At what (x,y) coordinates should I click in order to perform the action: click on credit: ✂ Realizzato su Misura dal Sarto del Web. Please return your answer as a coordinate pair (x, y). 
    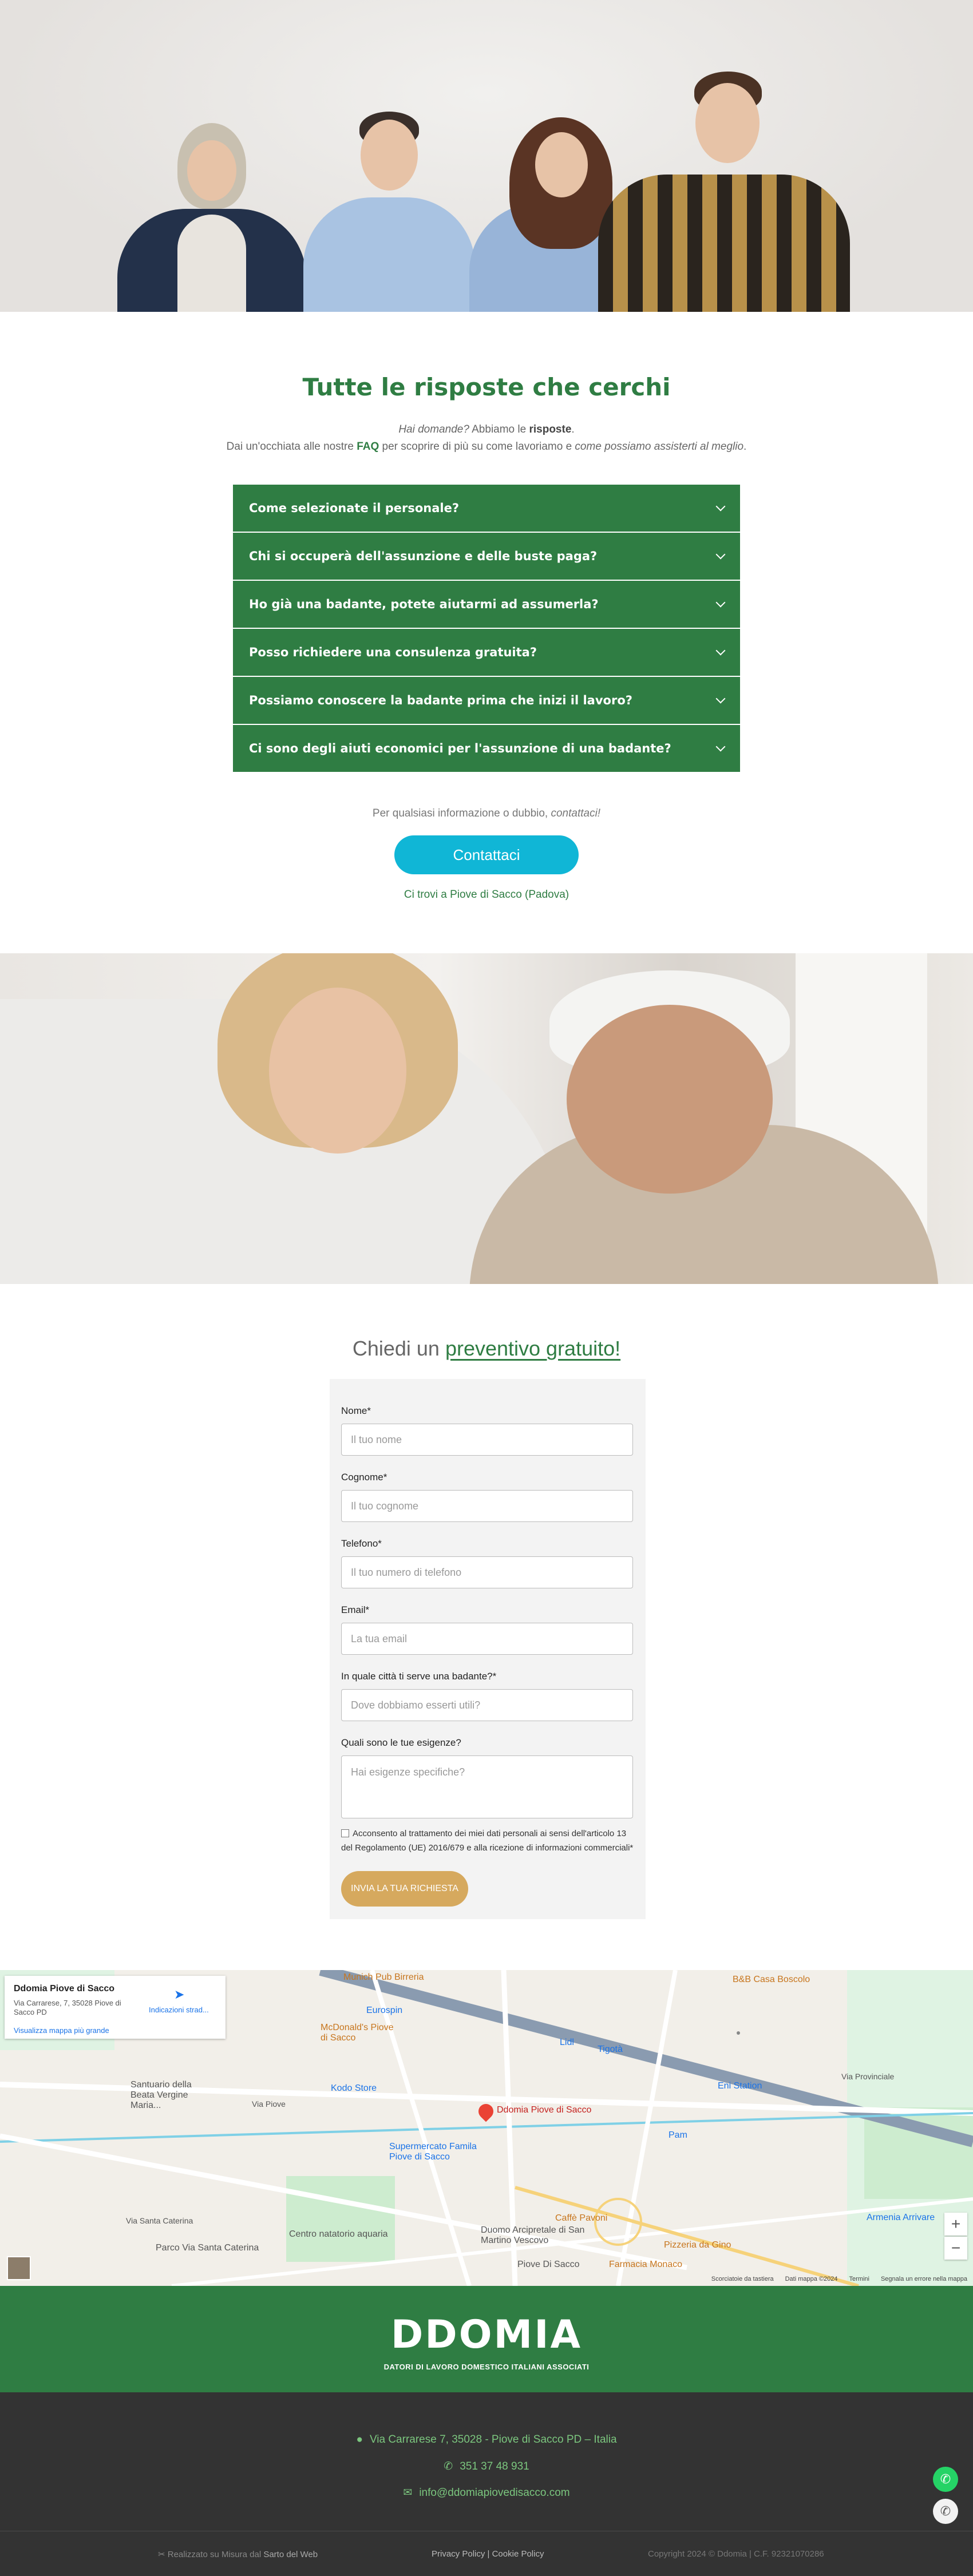
    Looking at the image, I should click on (238, 2555).